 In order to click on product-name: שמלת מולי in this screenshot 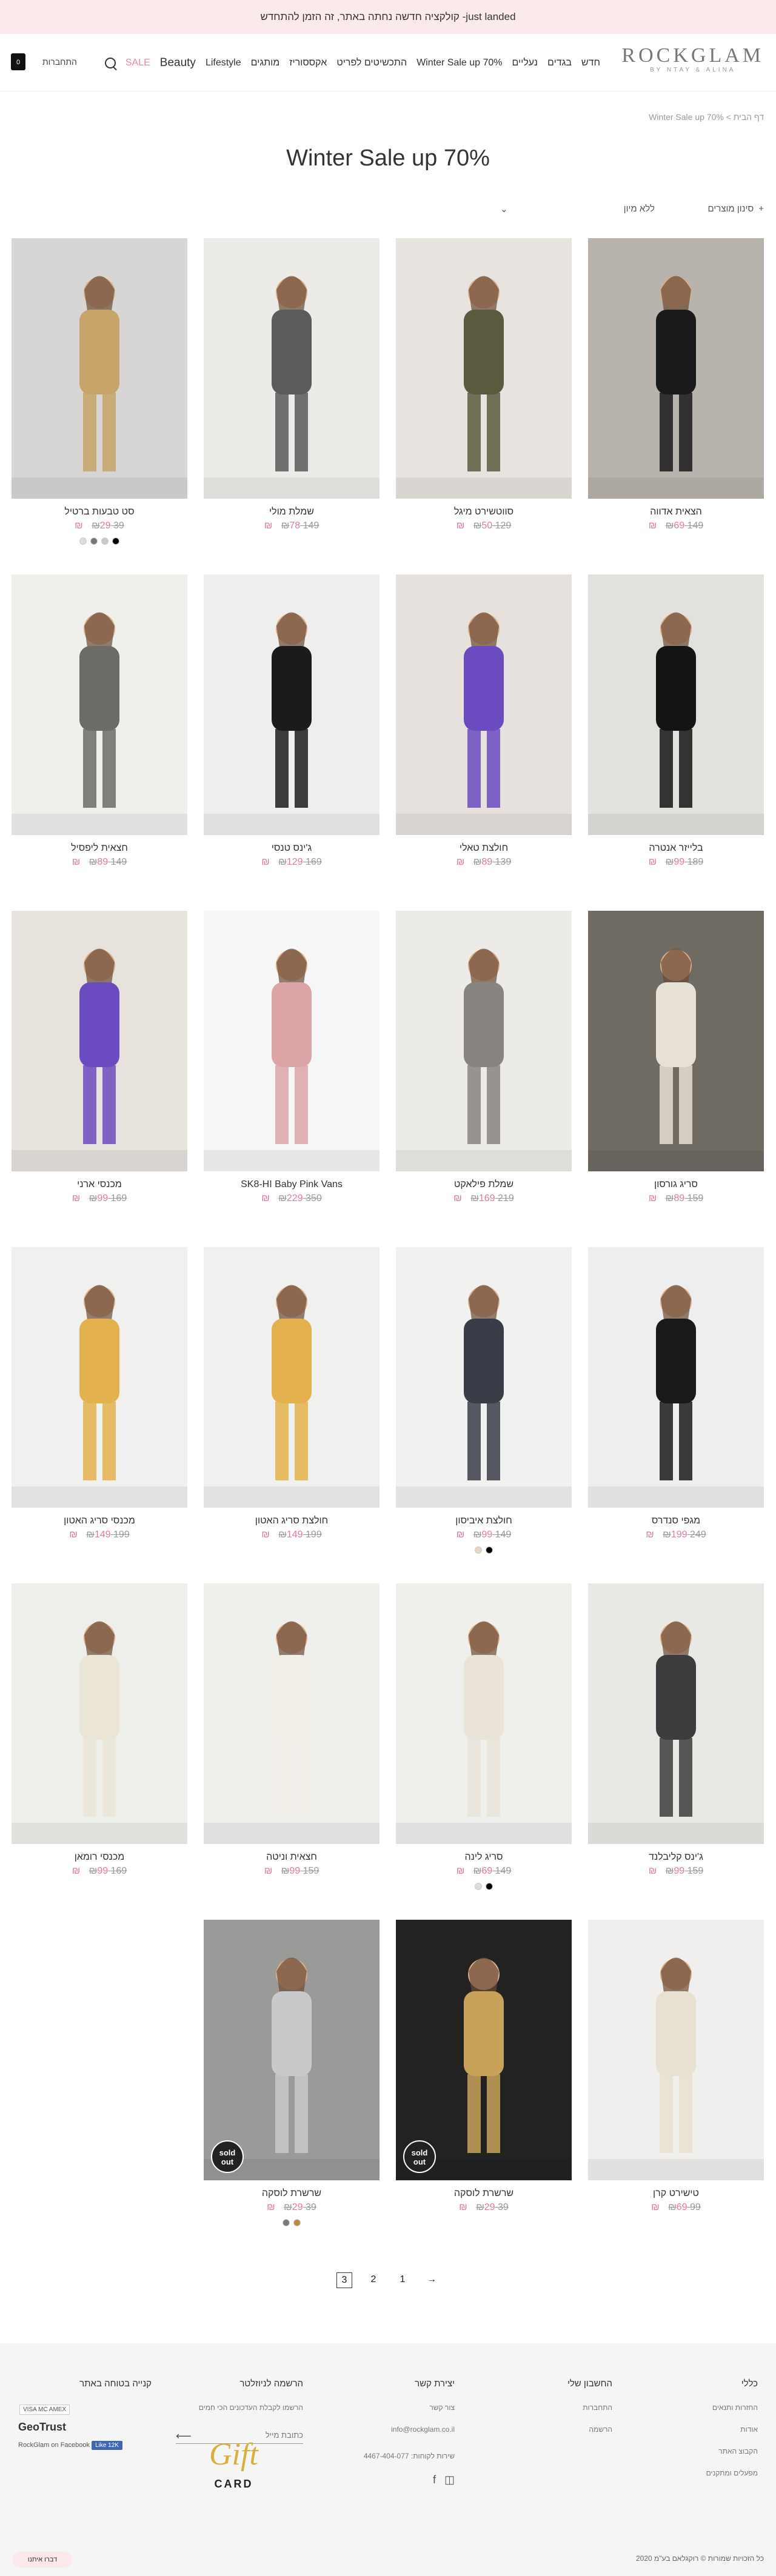, I will do `click(292, 512)`.